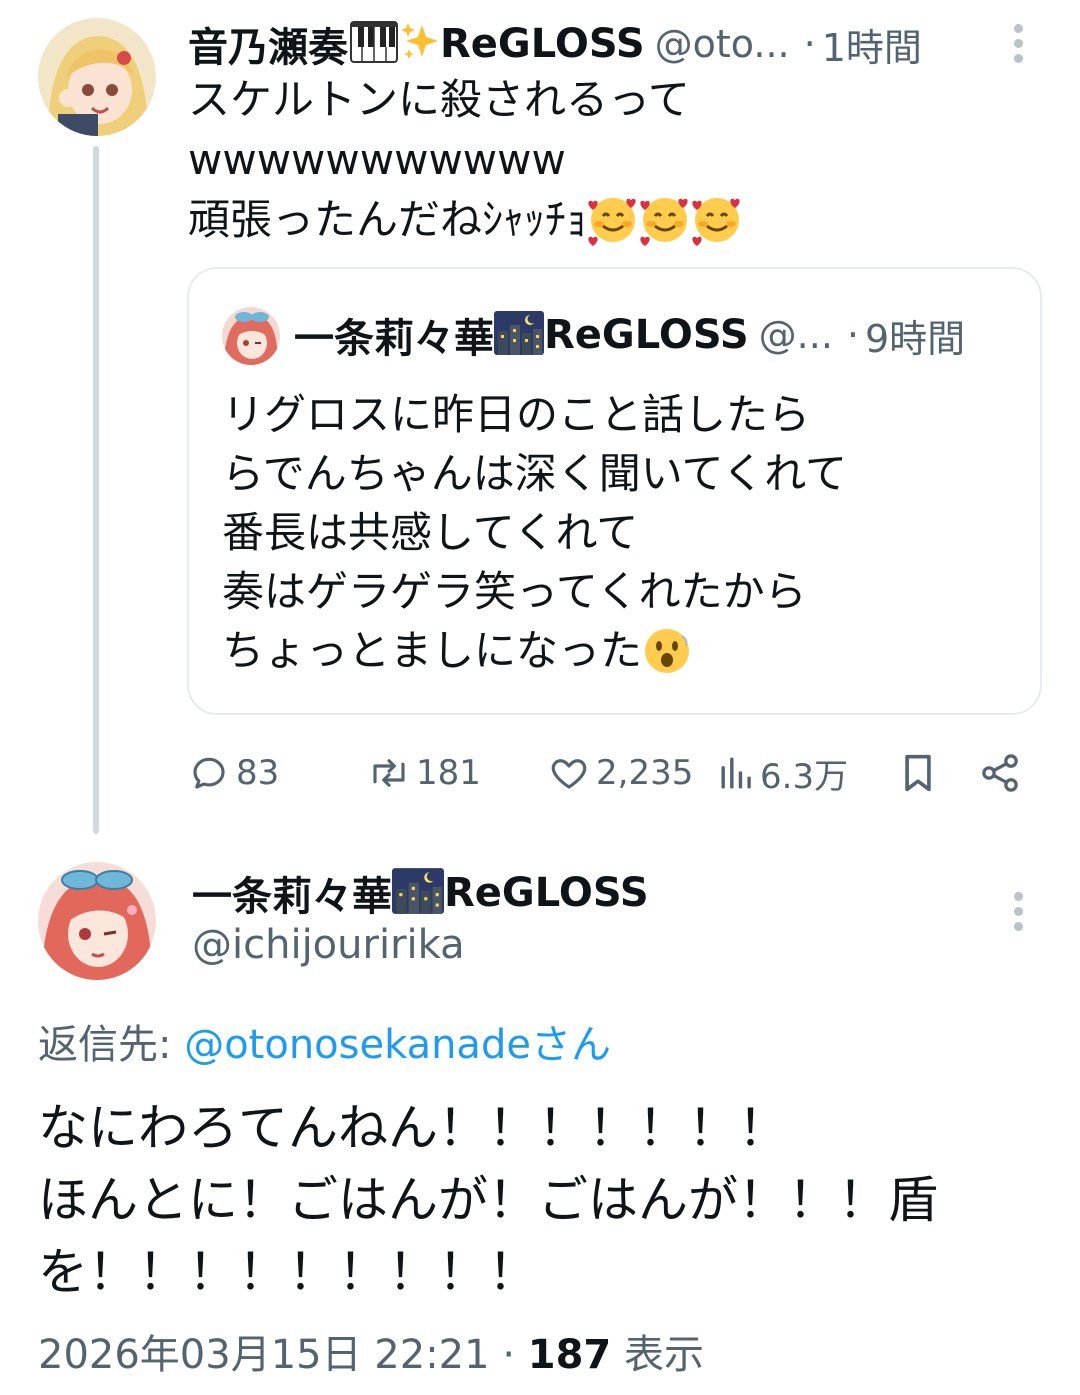 The width and height of the screenshot is (1080, 1395). What do you see at coordinates (394, 339) in the screenshot?
I see `quote-display-name: 一条莉々華` at bounding box center [394, 339].